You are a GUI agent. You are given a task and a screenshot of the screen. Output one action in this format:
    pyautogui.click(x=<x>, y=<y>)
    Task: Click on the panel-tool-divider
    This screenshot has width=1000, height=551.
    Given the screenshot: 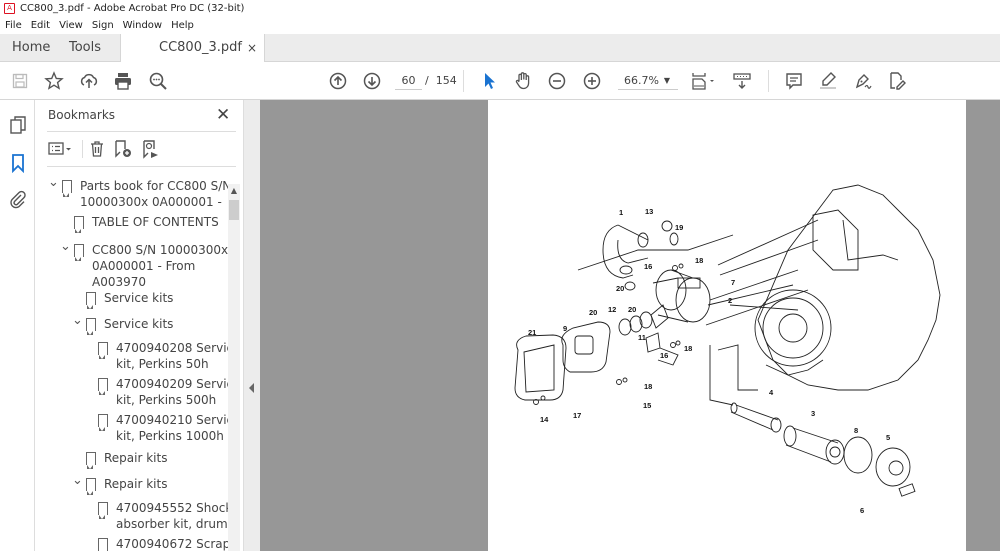 What is the action you would take?
    pyautogui.click(x=82, y=149)
    